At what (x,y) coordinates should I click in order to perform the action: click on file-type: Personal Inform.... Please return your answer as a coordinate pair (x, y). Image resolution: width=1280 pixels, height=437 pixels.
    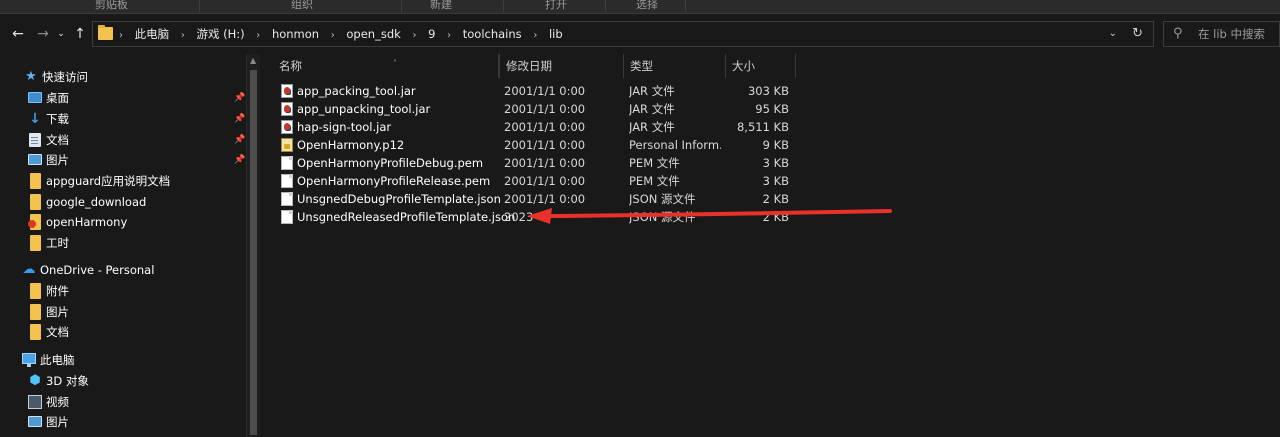
    Looking at the image, I should click on (675, 145).